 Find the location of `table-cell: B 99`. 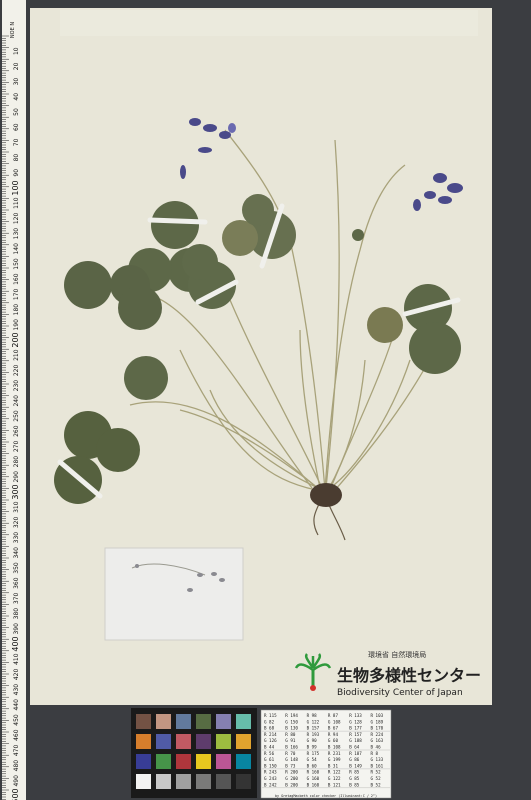

table-cell: B 99 is located at coordinates (312, 747).